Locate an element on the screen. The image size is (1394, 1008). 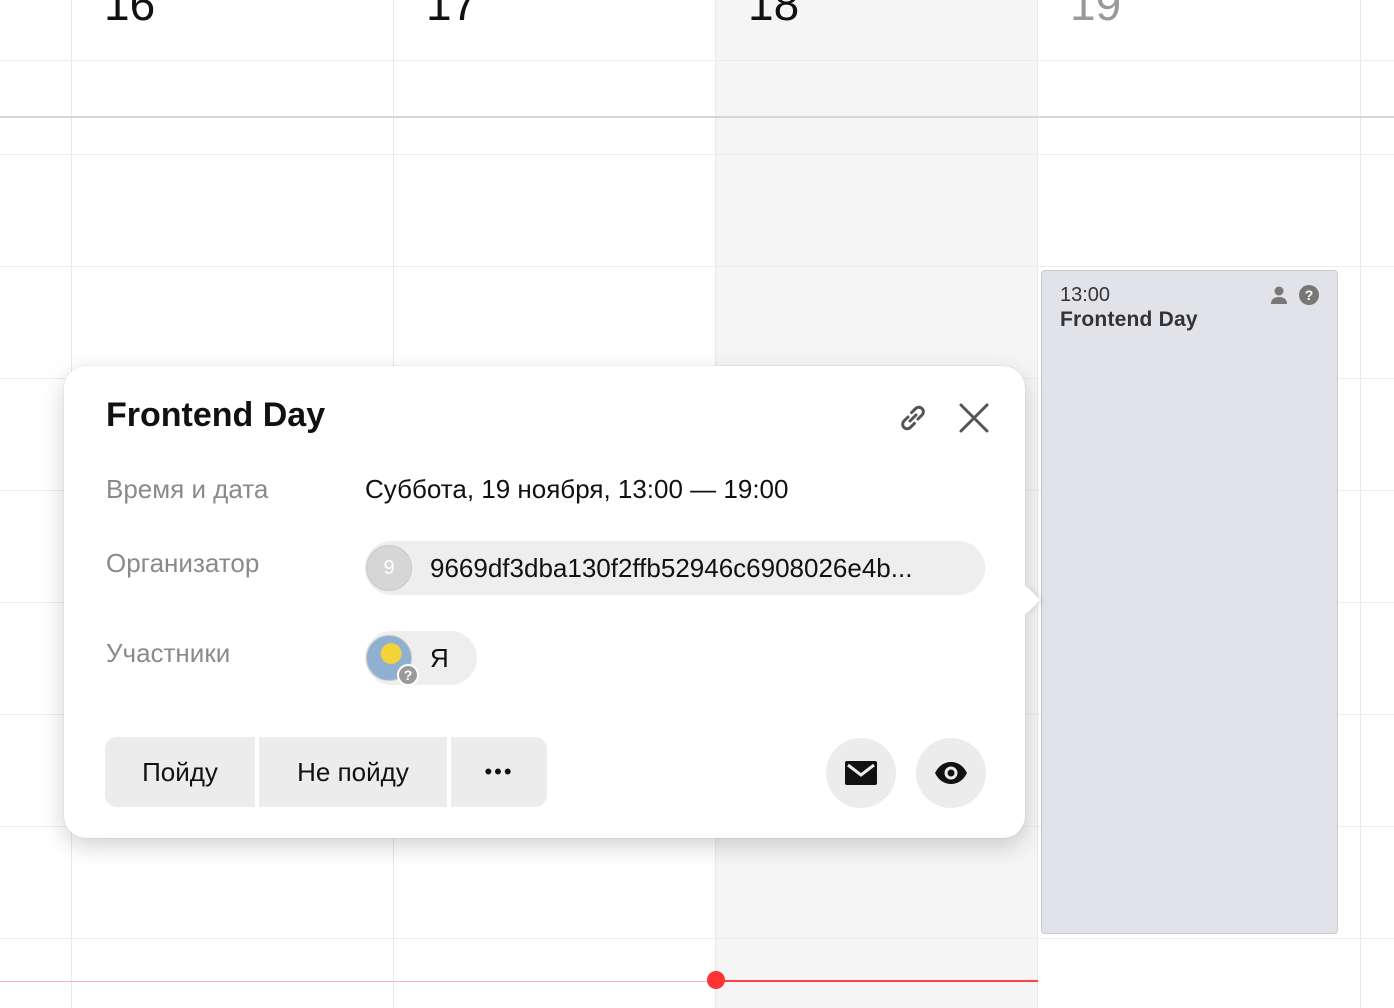
popup-title: Frontend Day is located at coordinates (216, 415).